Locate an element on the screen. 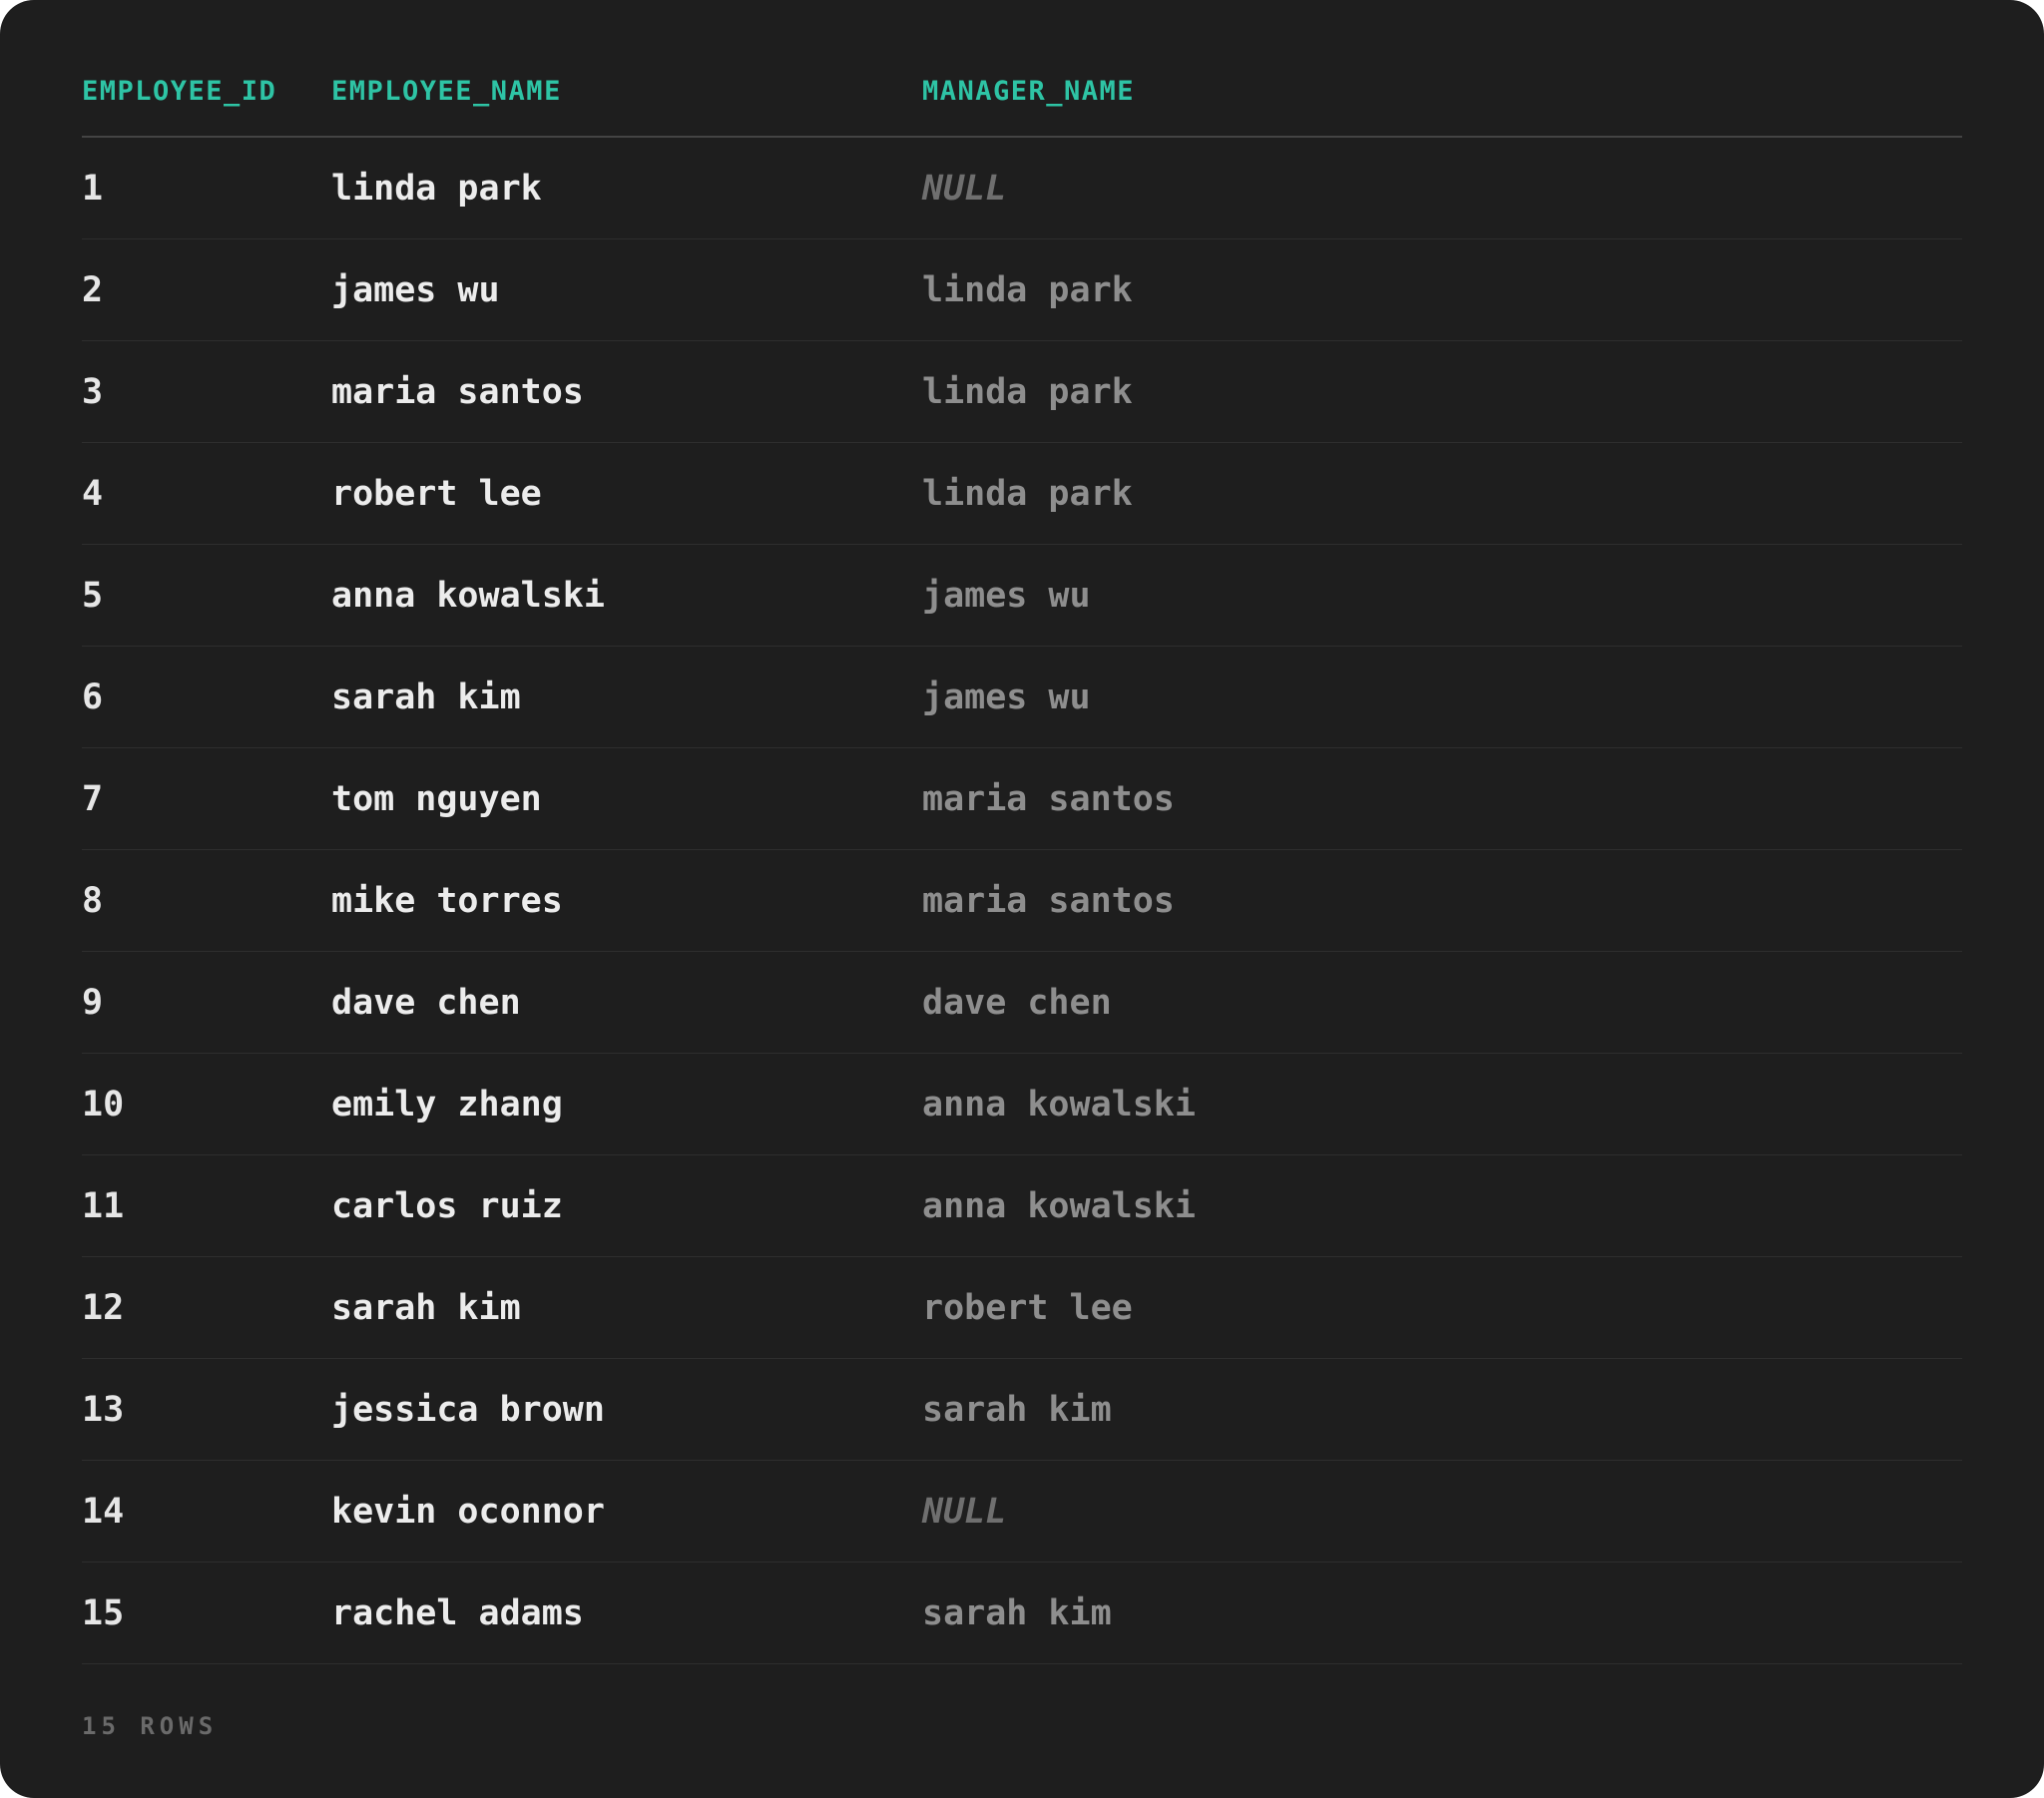 The width and height of the screenshot is (2044, 1798). table-row: 15 rachel adams sarah kim is located at coordinates (1022, 1613).